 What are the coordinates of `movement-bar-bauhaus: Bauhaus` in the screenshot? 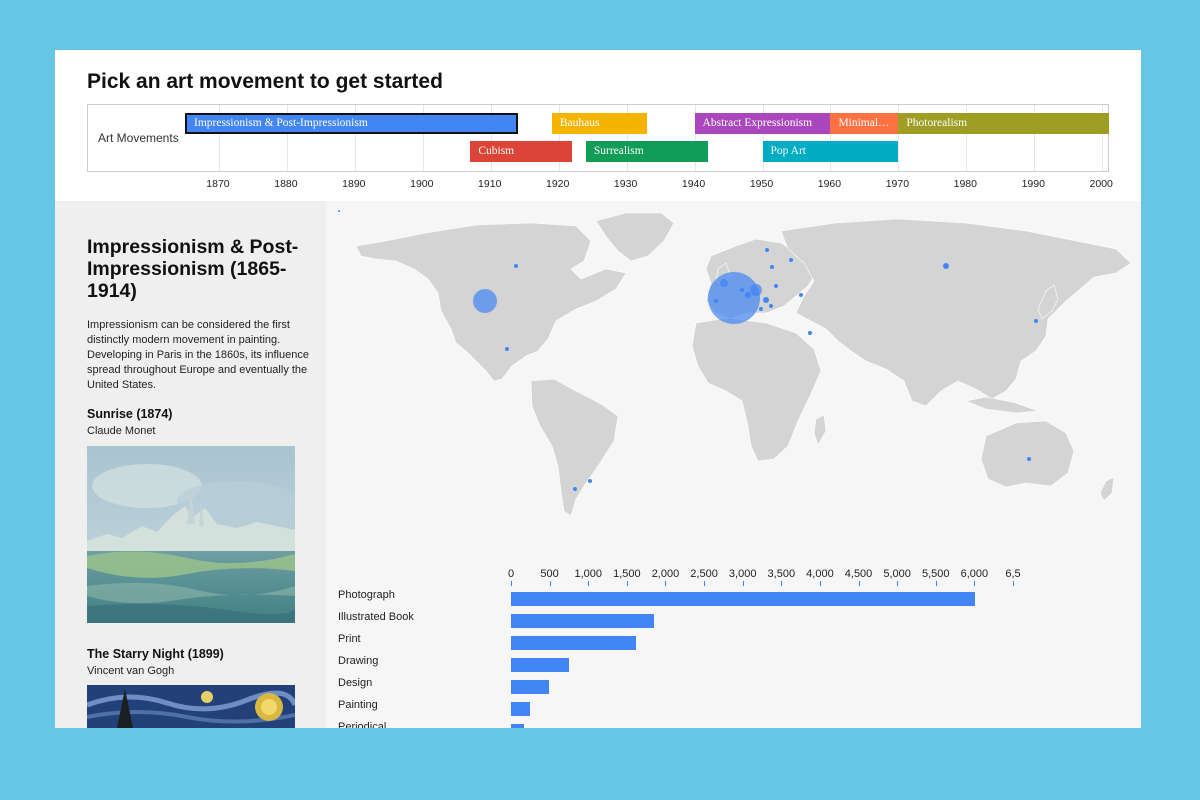 It's located at (599, 123).